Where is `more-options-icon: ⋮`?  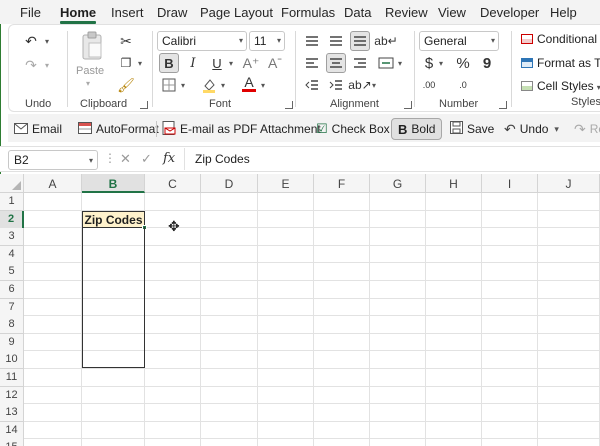
more-options-icon: ⋮ is located at coordinates (110, 158).